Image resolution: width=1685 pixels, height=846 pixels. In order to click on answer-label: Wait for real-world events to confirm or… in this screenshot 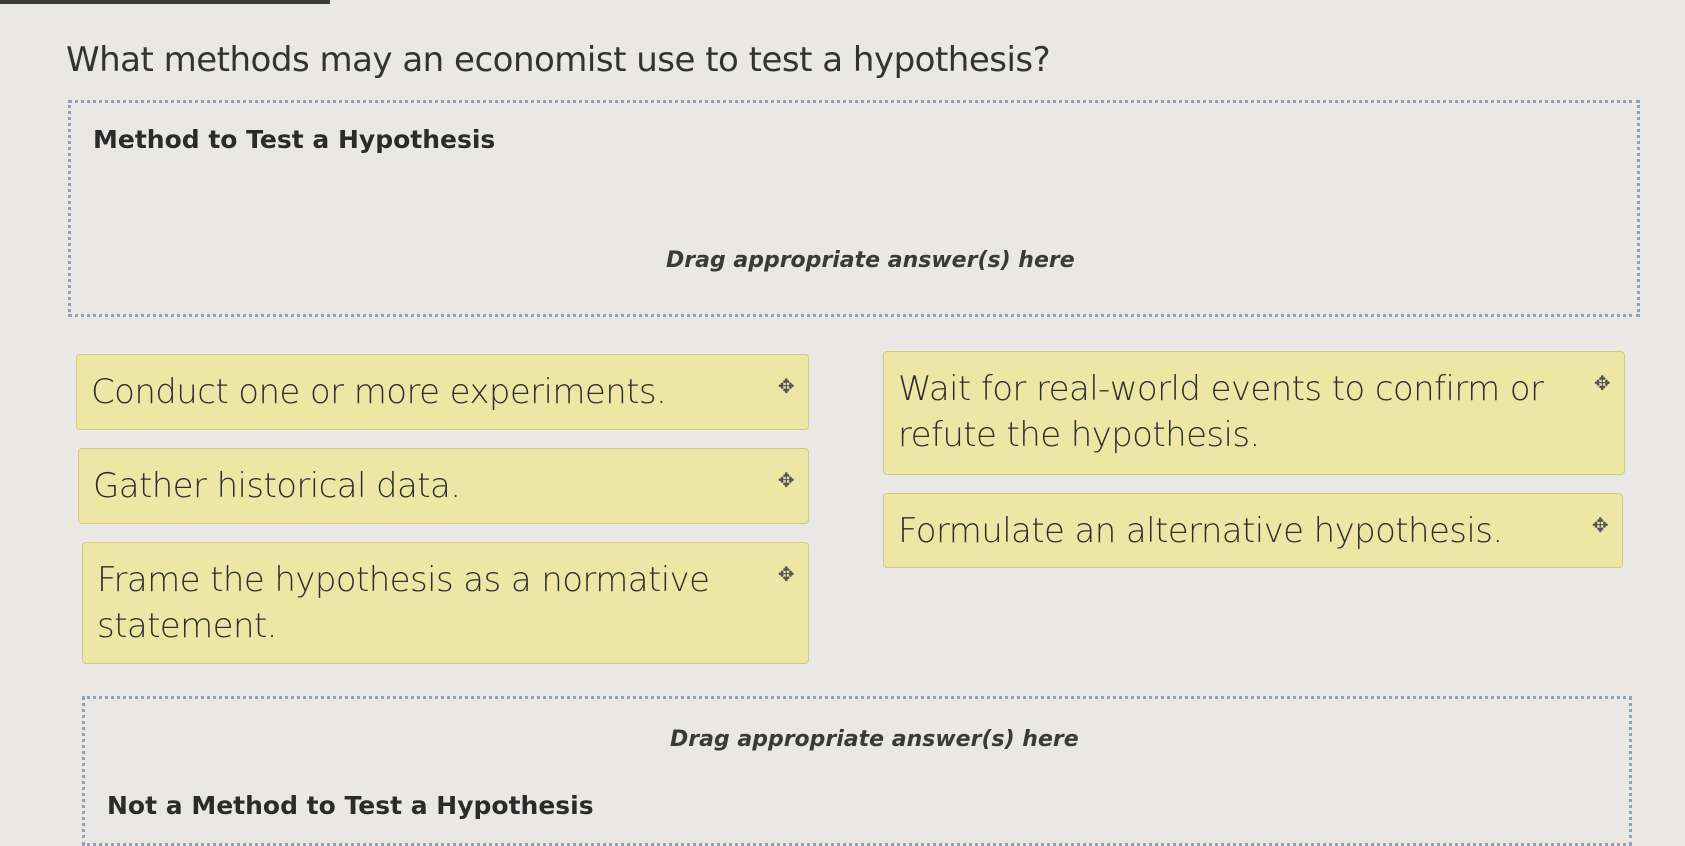, I will do `click(1221, 412)`.